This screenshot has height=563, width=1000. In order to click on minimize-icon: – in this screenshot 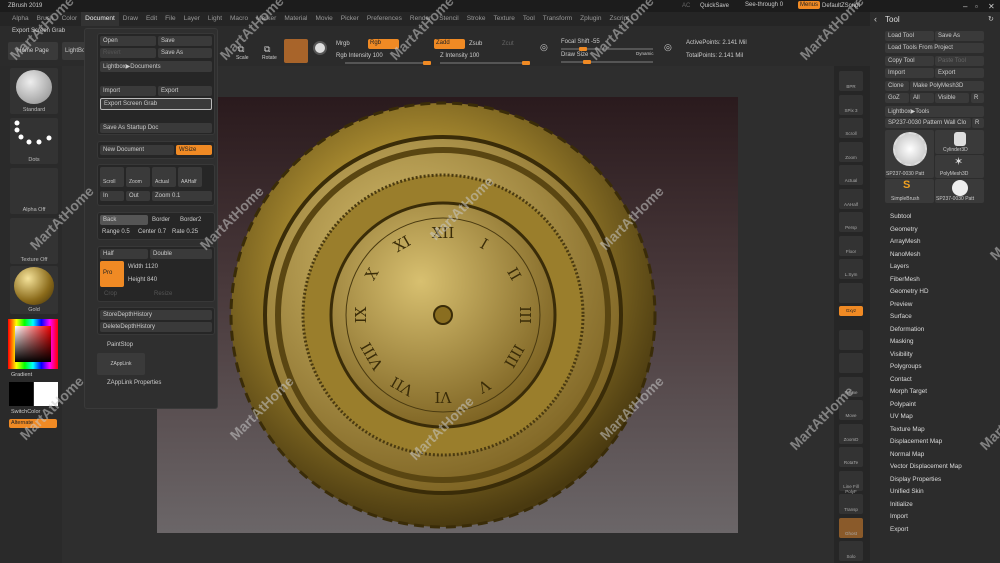, I will do `click(965, 6)`.